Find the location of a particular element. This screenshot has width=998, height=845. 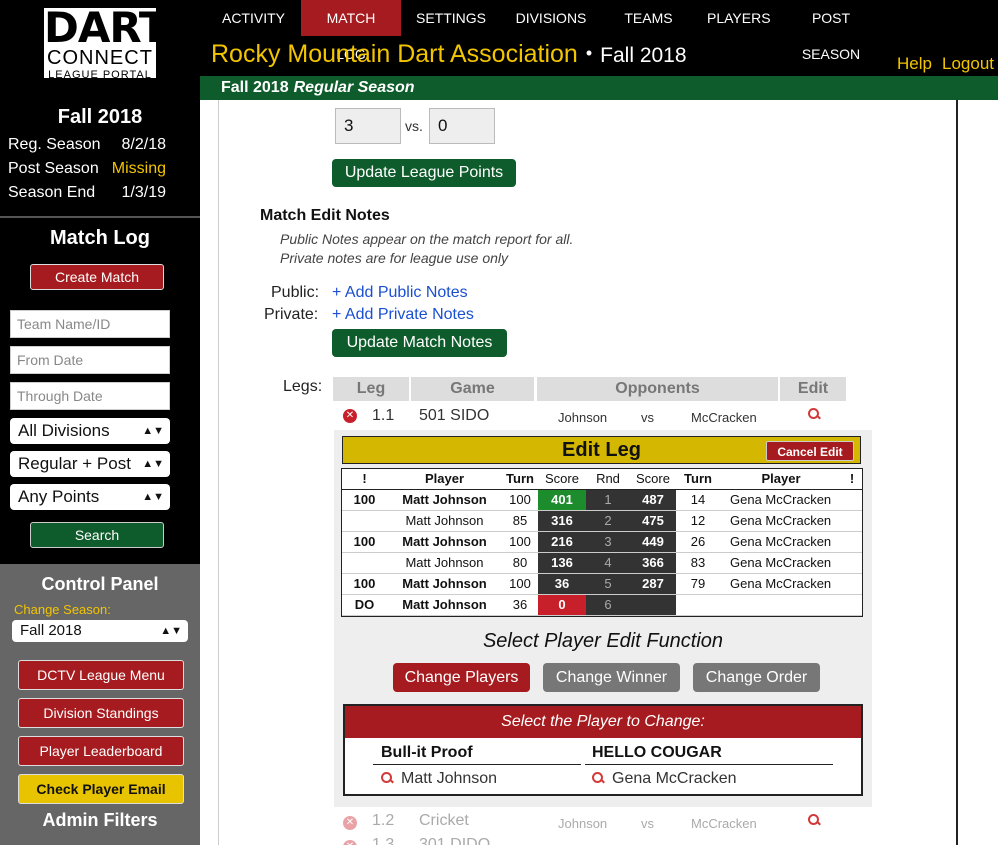

nav-post-season: POST SEASON is located at coordinates (831, 31).